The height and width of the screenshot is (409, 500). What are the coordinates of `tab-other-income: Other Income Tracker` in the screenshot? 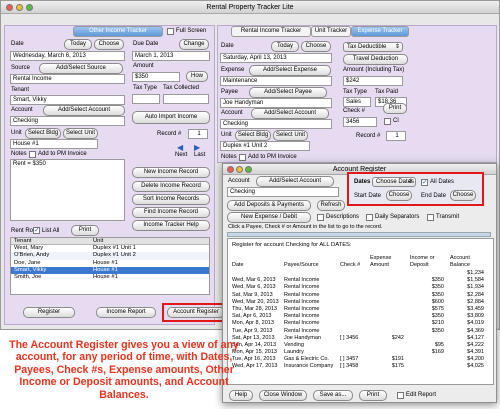 It's located at (118, 31).